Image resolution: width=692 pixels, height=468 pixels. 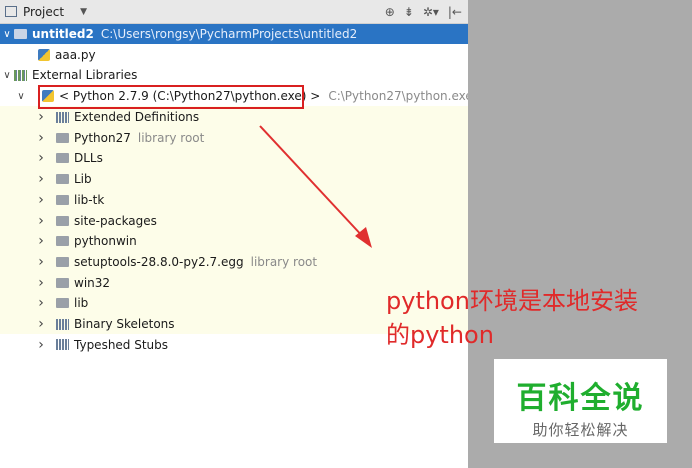 I want to click on view-dropdown-caret-icon: ▼, so click(x=83, y=12).